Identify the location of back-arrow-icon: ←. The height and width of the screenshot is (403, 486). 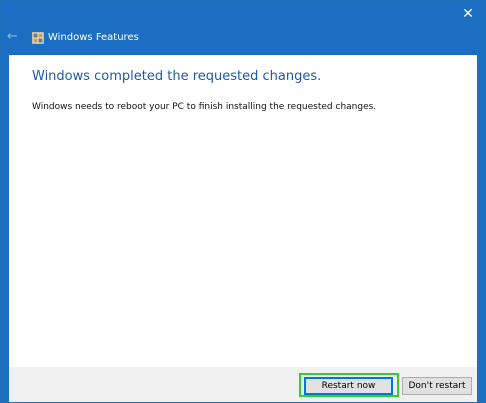
(14, 37).